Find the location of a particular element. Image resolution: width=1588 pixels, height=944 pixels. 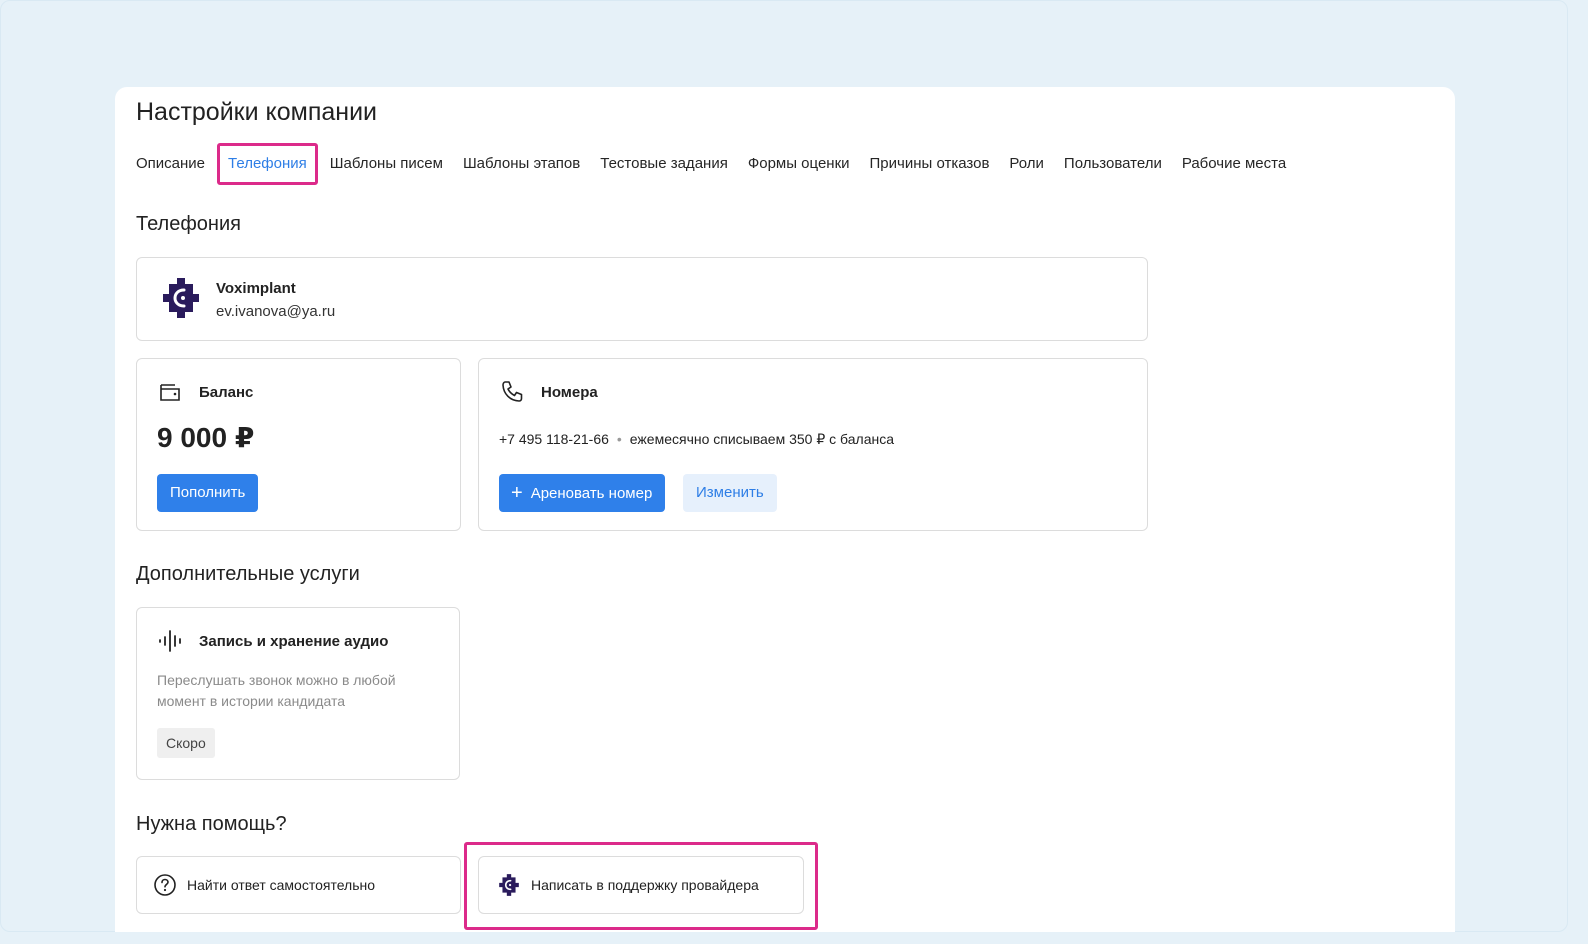

tab-test-tasks: Тестовые задания is located at coordinates (664, 164).